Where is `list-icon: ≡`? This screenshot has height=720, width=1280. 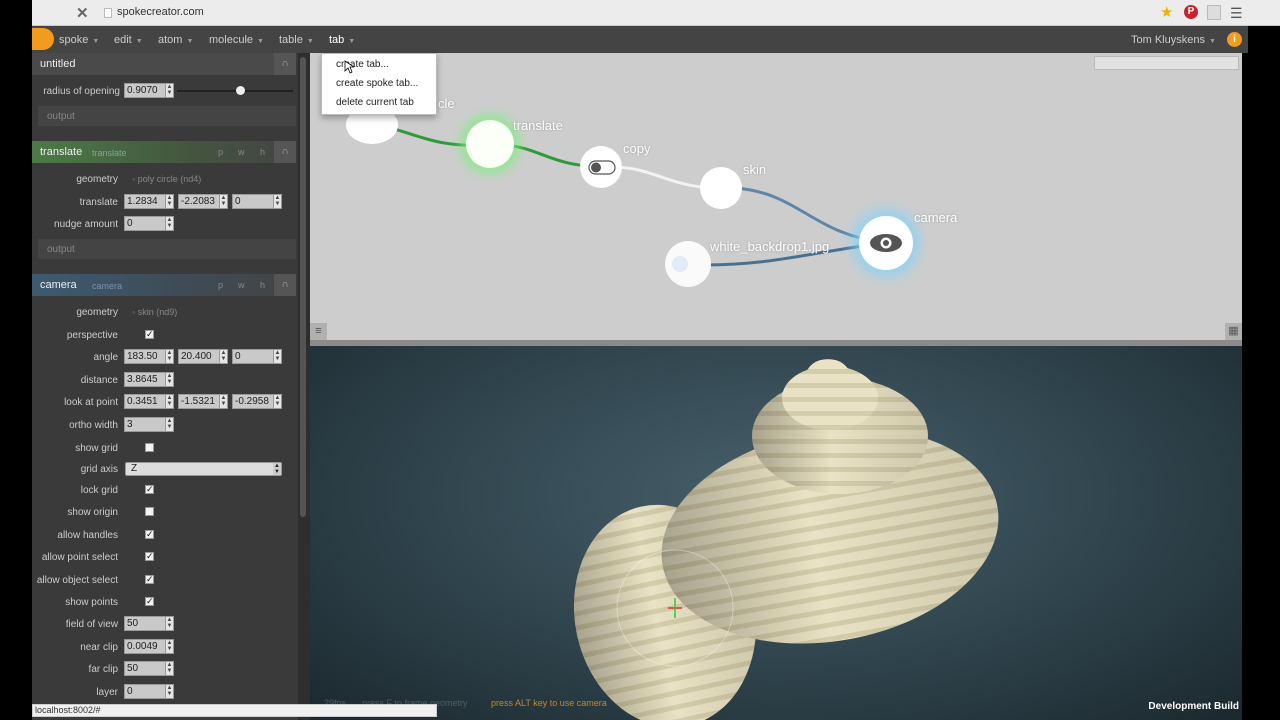 list-icon: ≡ is located at coordinates (318, 331).